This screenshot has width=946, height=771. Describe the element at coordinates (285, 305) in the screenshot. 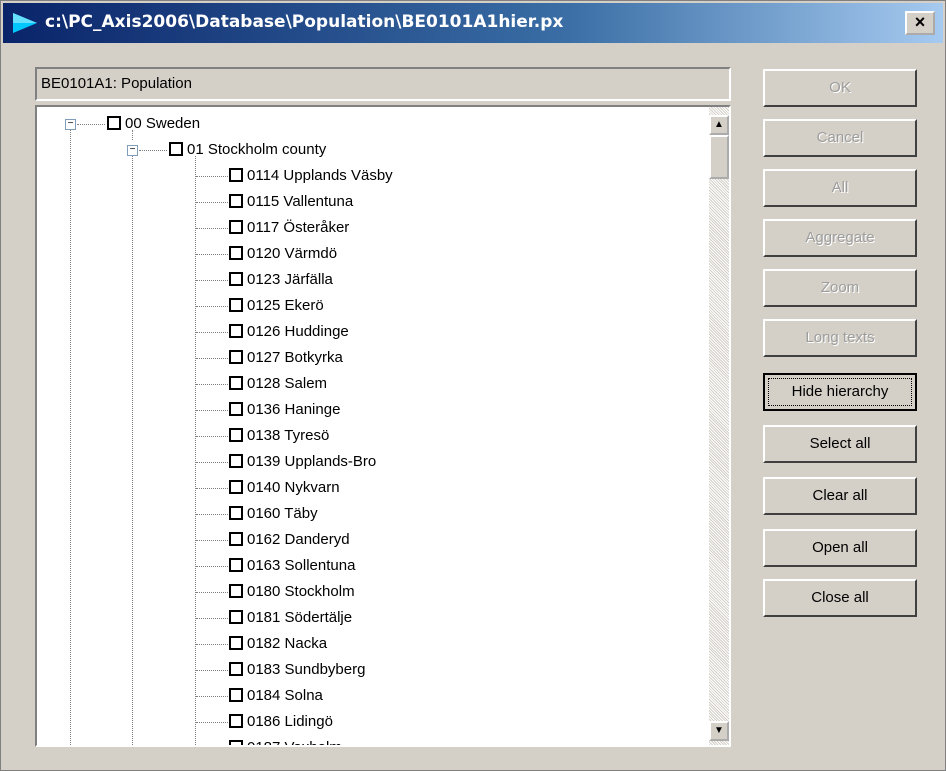

I see `tree-node-label: 0125 Ekerö` at that location.